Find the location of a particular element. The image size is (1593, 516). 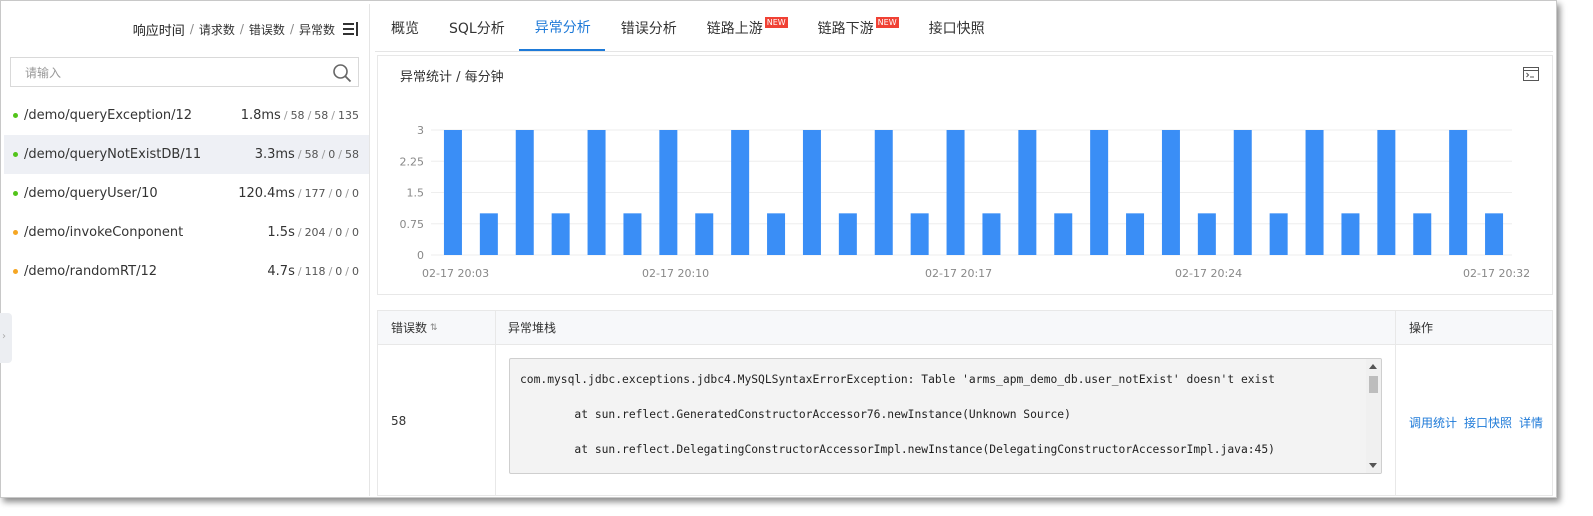

sort-option-errors: 错误数 is located at coordinates (267, 29).